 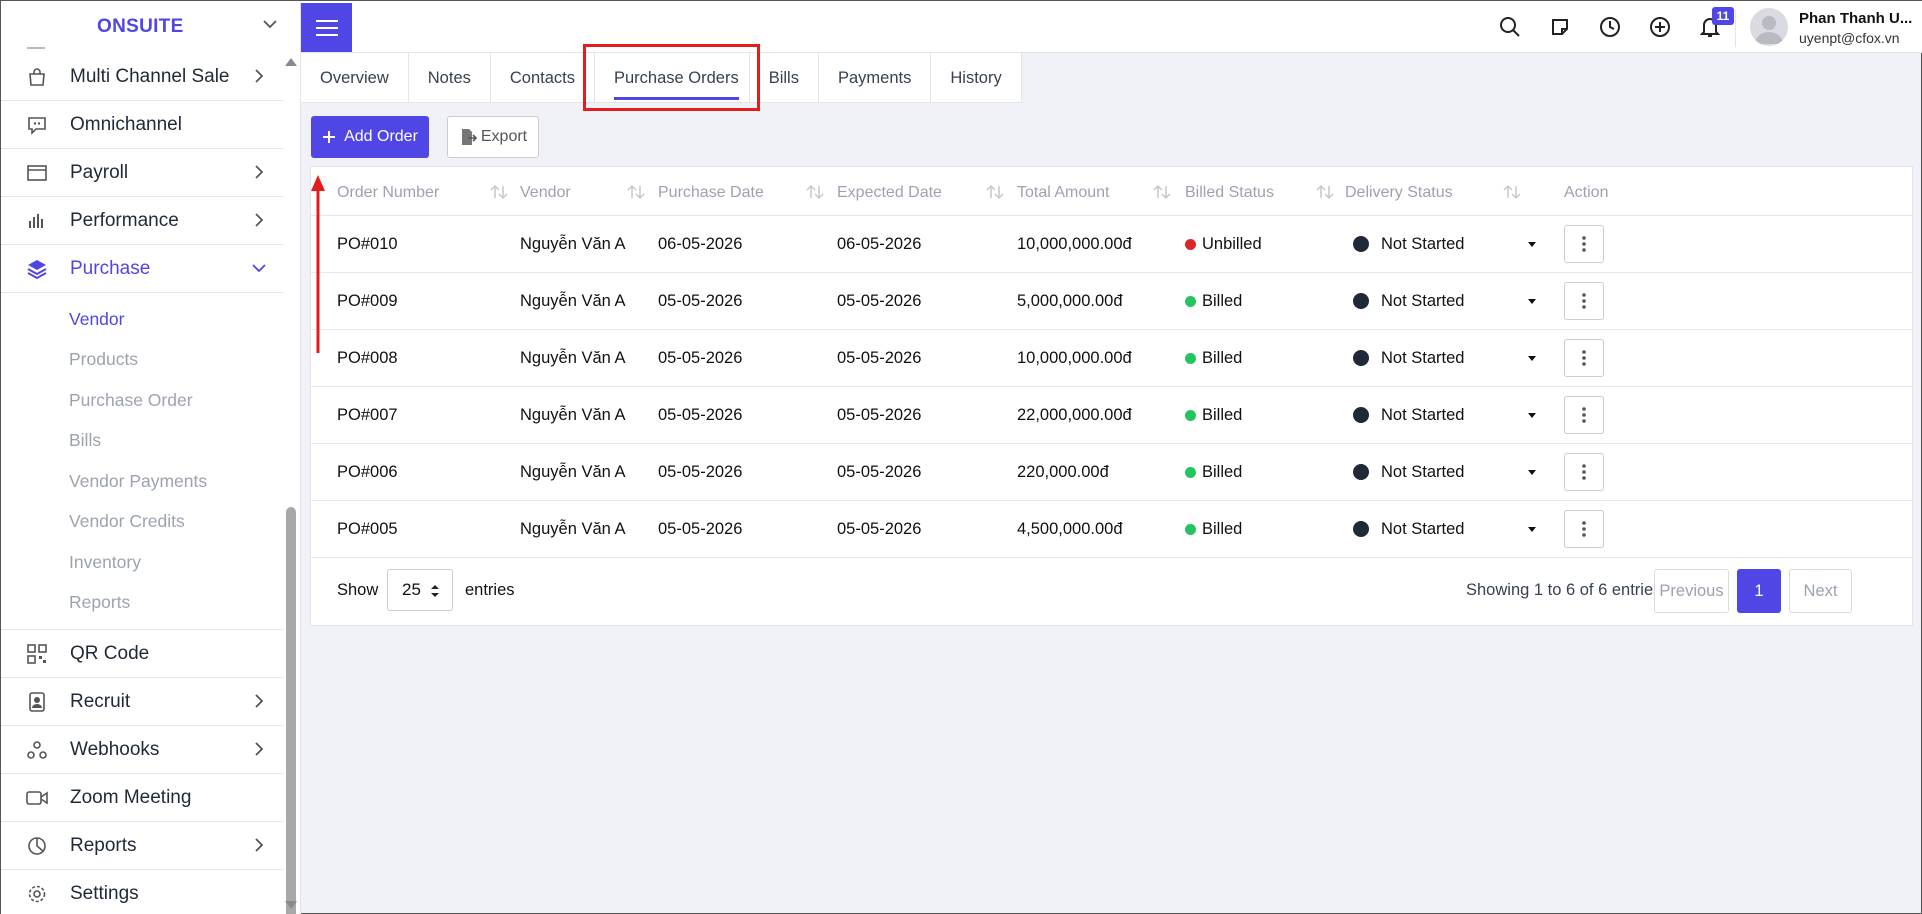 I want to click on avatar, so click(x=1769, y=27).